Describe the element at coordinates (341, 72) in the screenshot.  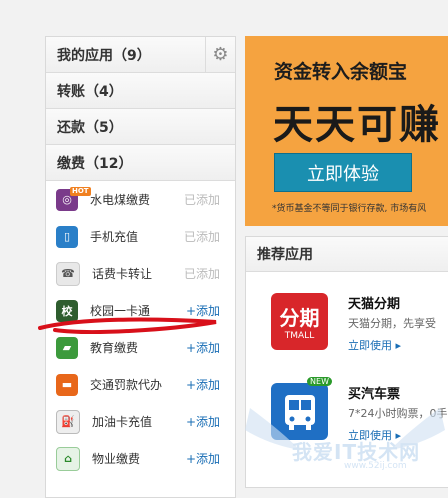
I see `banner-line1: 资金转入余额宝` at that location.